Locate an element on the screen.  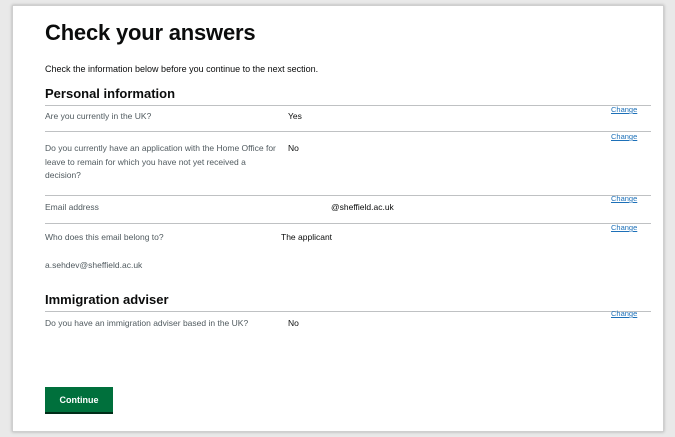
secondary-email-text: a.sehdev@sheffield.ac.uk is located at coordinates (94, 265).